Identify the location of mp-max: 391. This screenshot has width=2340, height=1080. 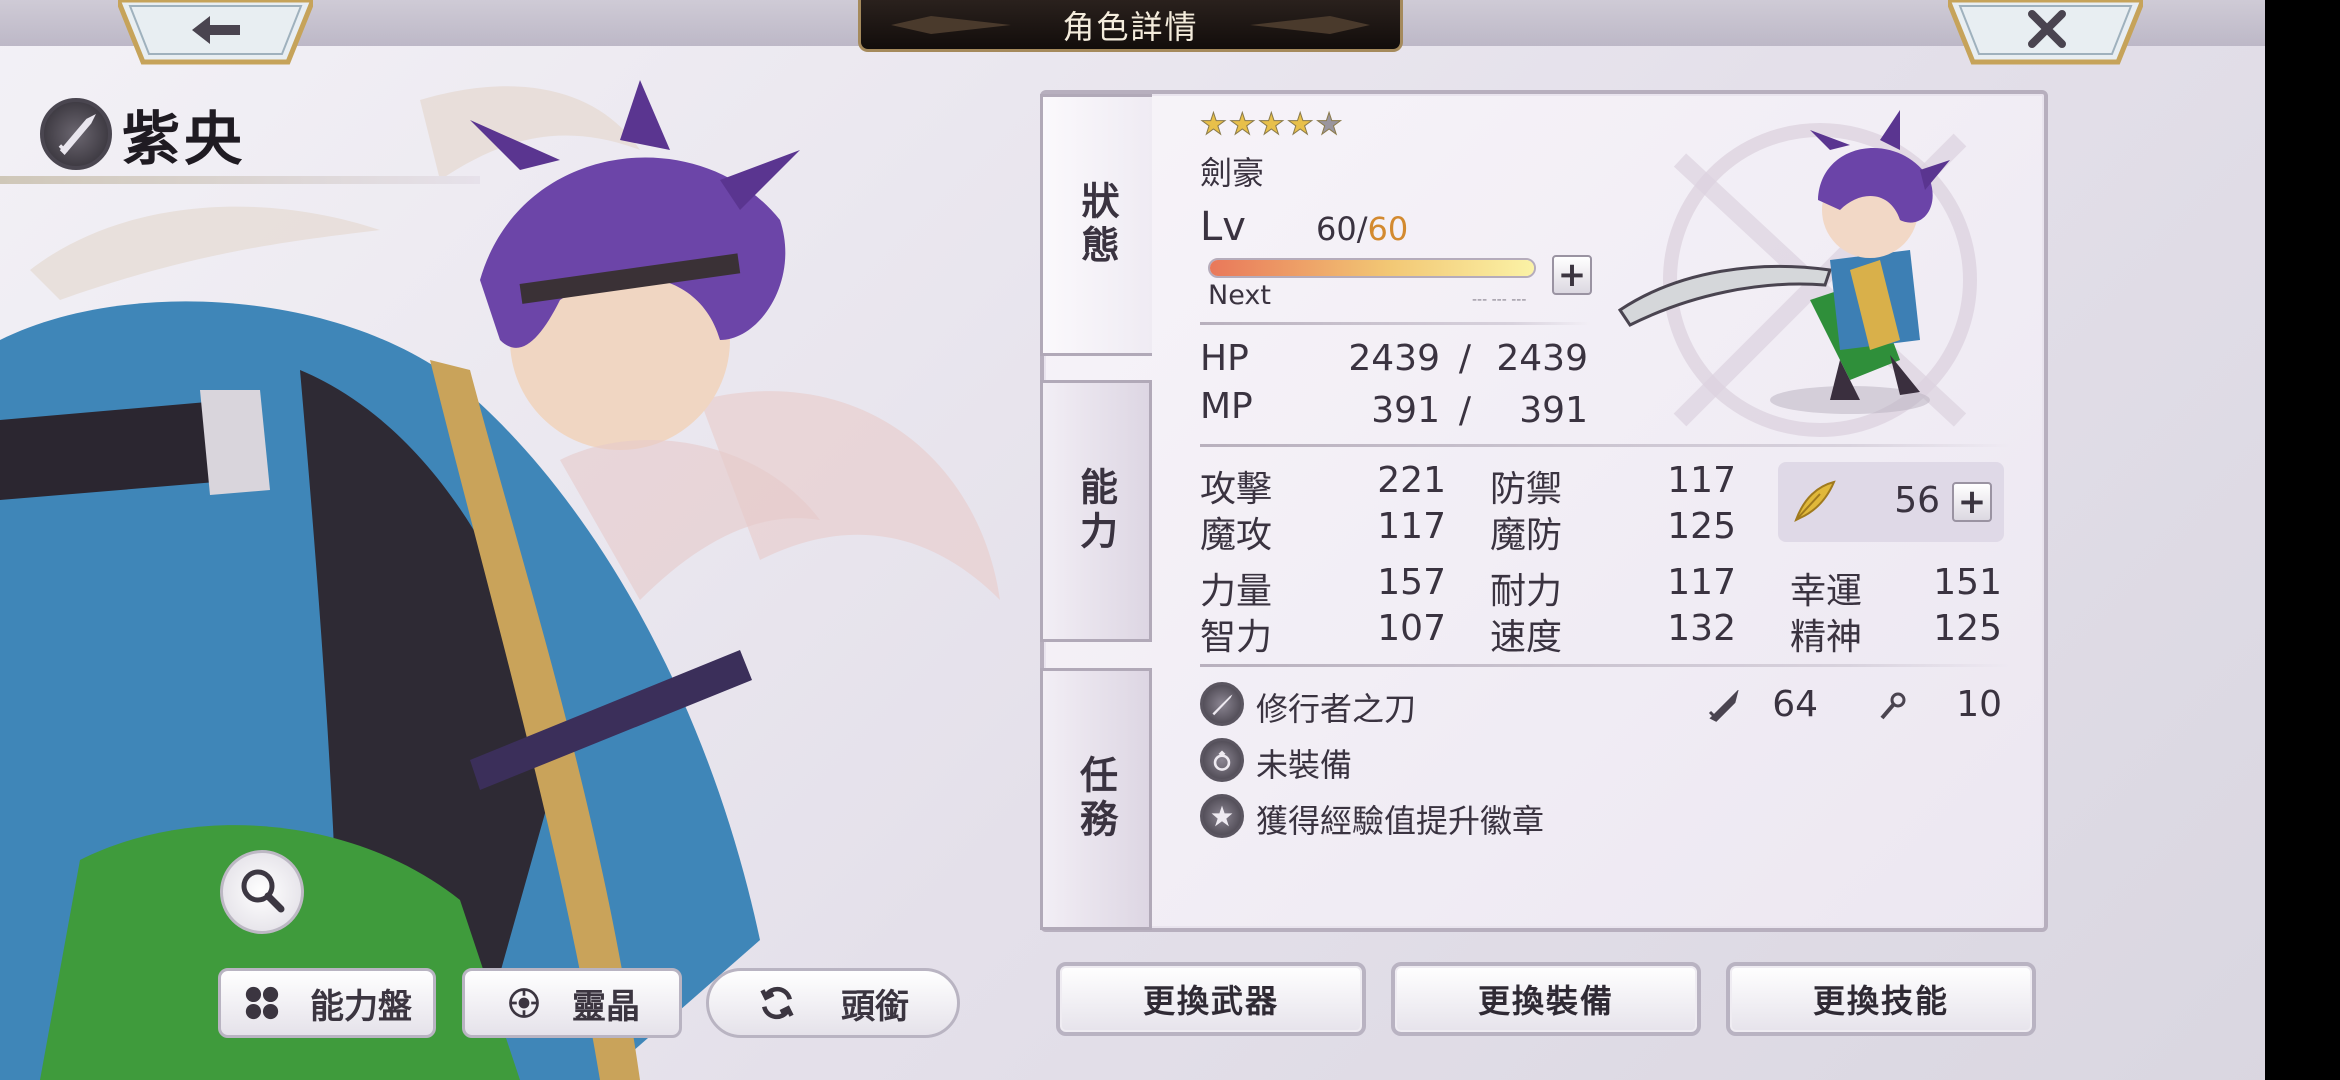
(1553, 410).